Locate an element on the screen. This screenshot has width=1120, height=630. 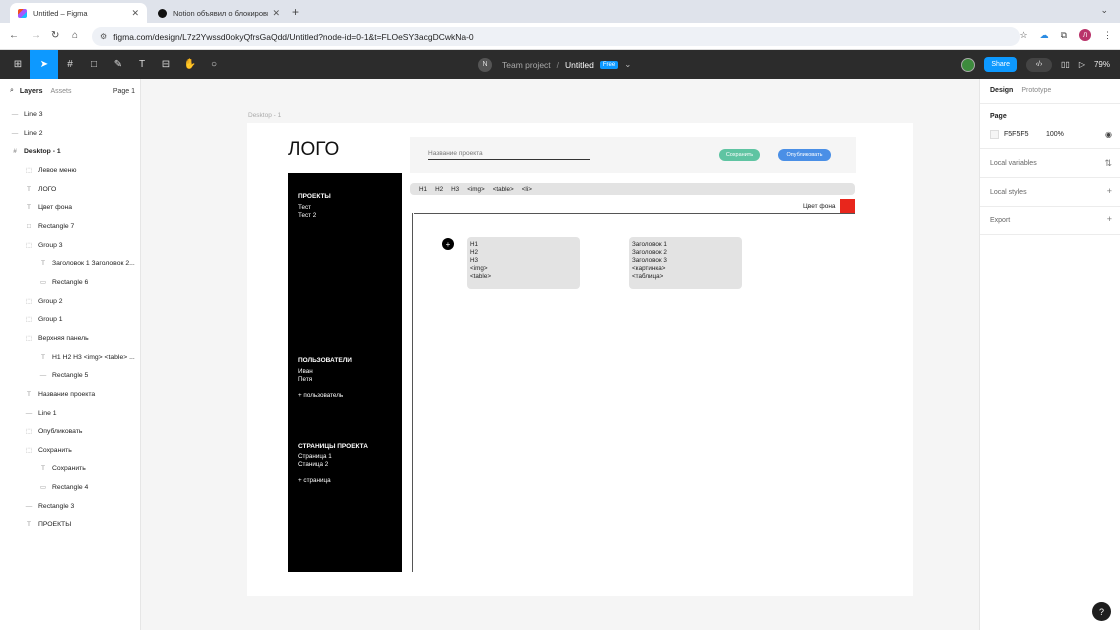
frame-label: Desktop - 1 is located at coordinates (264, 115).